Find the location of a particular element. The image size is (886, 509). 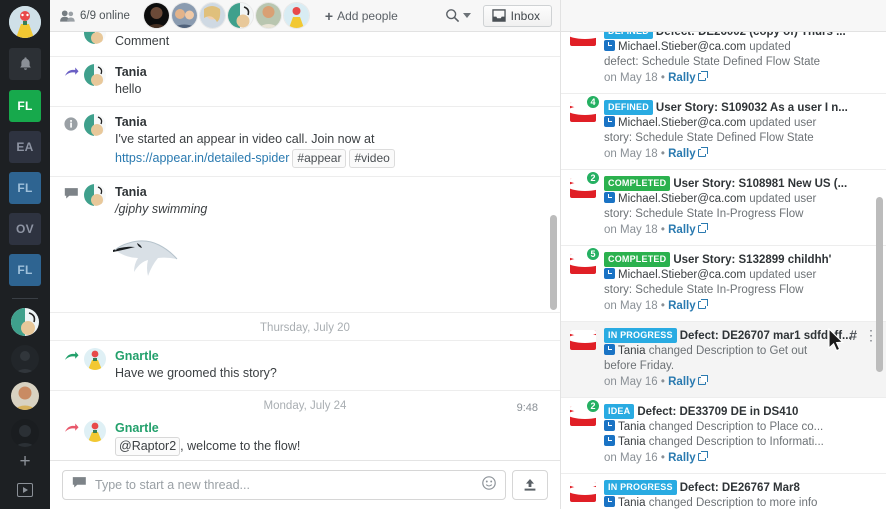

activity-title: User Story: S132899 childhh' is located at coordinates (752, 260).